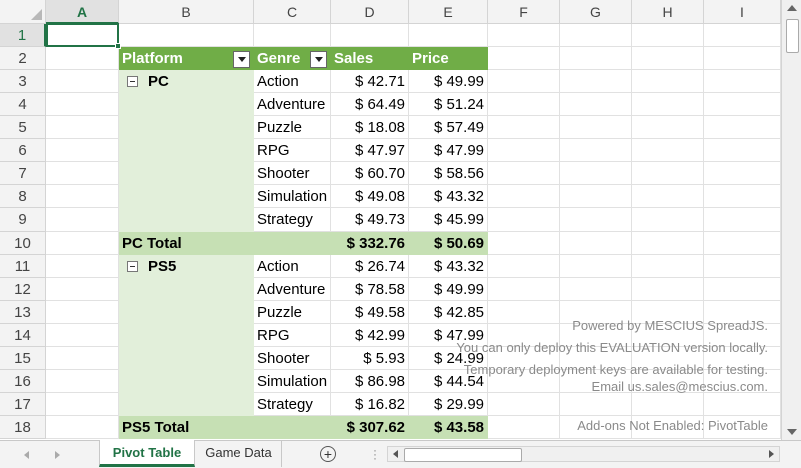 This screenshot has width=801, height=468. What do you see at coordinates (292, 243) in the screenshot?
I see `pivot-total-blank` at bounding box center [292, 243].